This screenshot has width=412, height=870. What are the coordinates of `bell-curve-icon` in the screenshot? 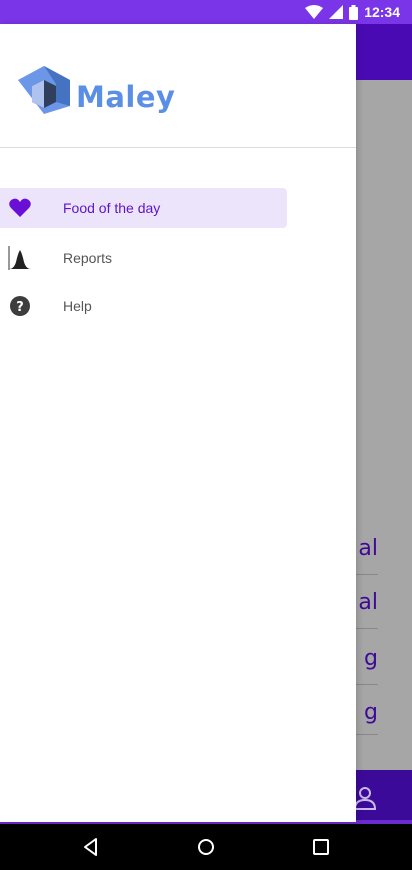 It's located at (20, 258).